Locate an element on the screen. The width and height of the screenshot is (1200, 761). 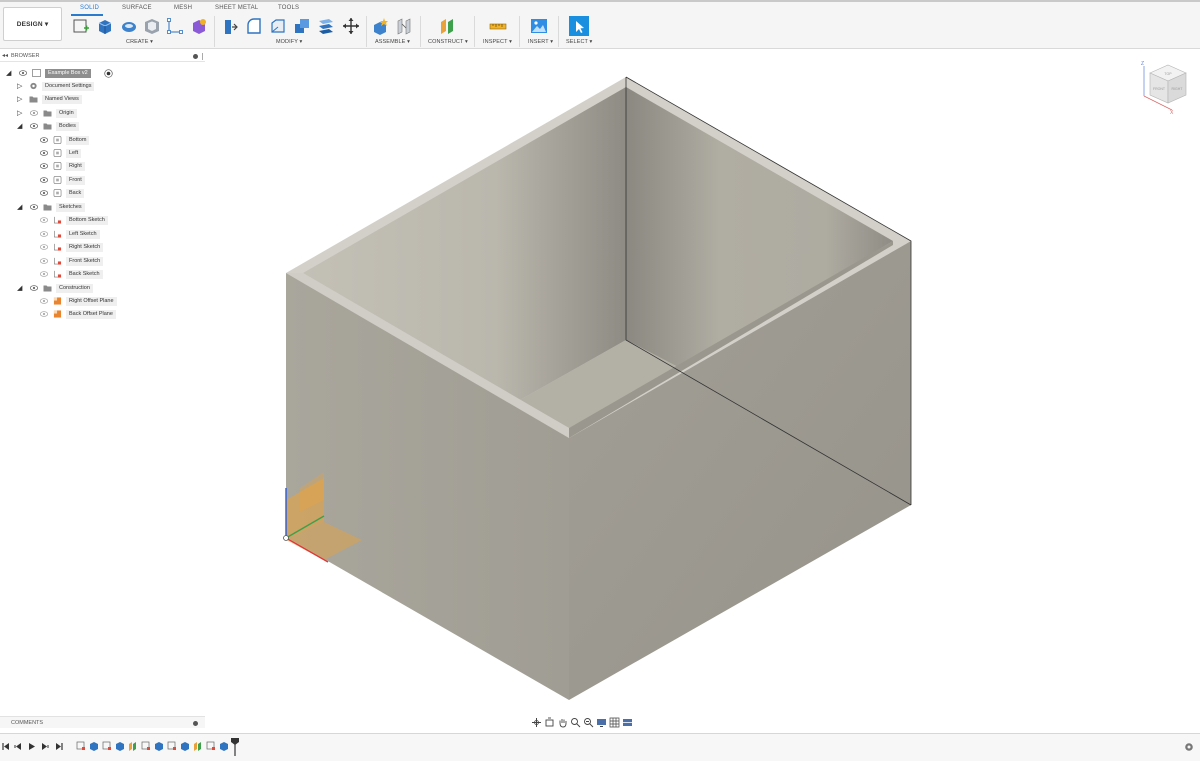
step-back-icon is located at coordinates (18, 746).